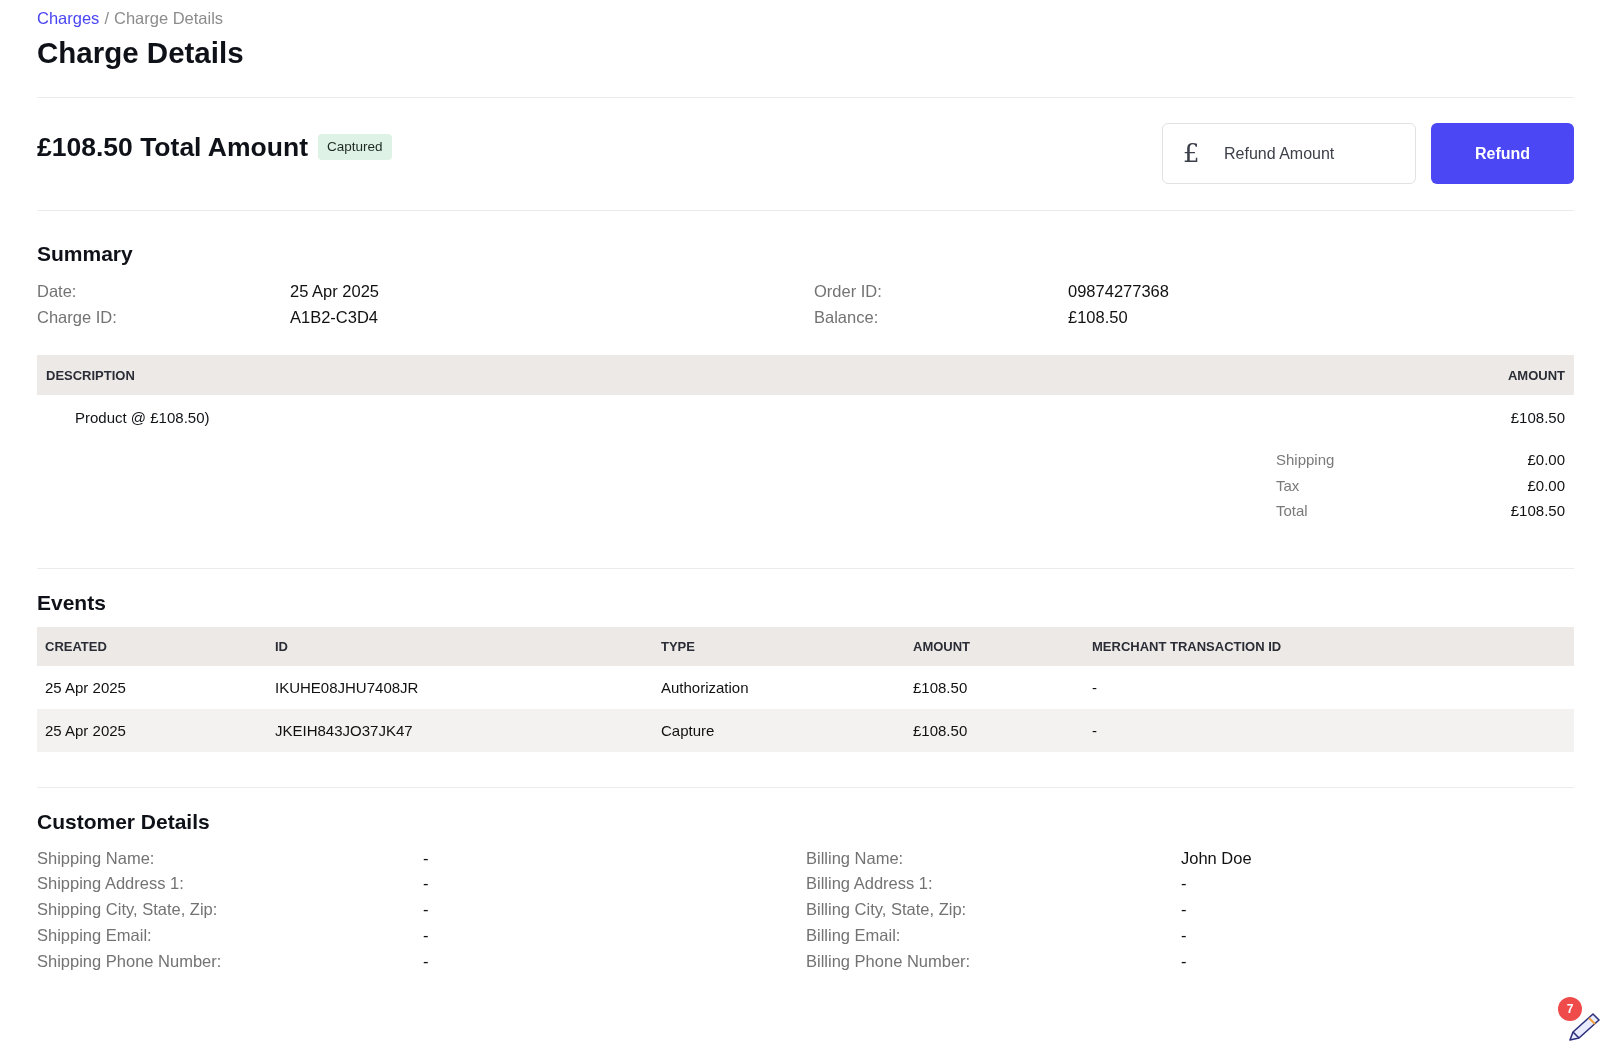 This screenshot has height=1041, width=1600. I want to click on field-label: Billing Name:, so click(855, 858).